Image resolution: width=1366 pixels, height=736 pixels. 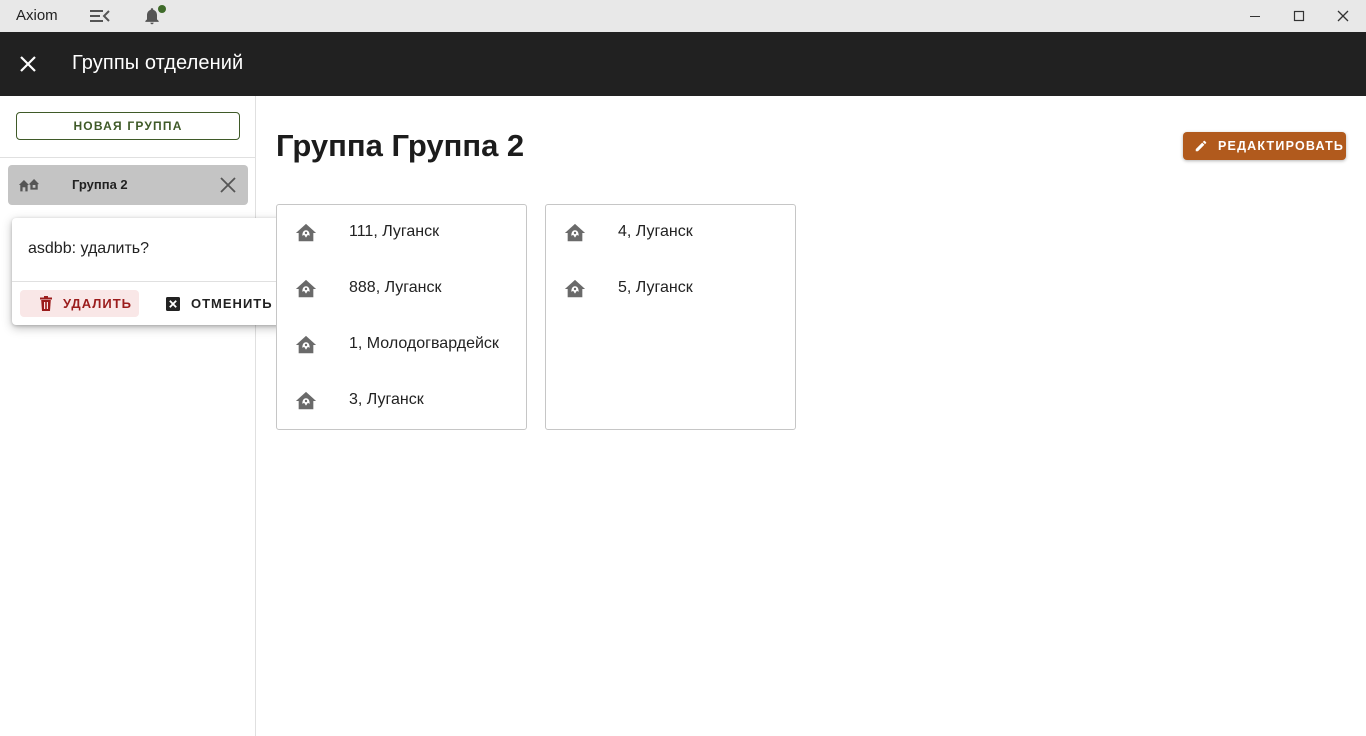 I want to click on menu-collapse-icon, so click(x=100, y=16).